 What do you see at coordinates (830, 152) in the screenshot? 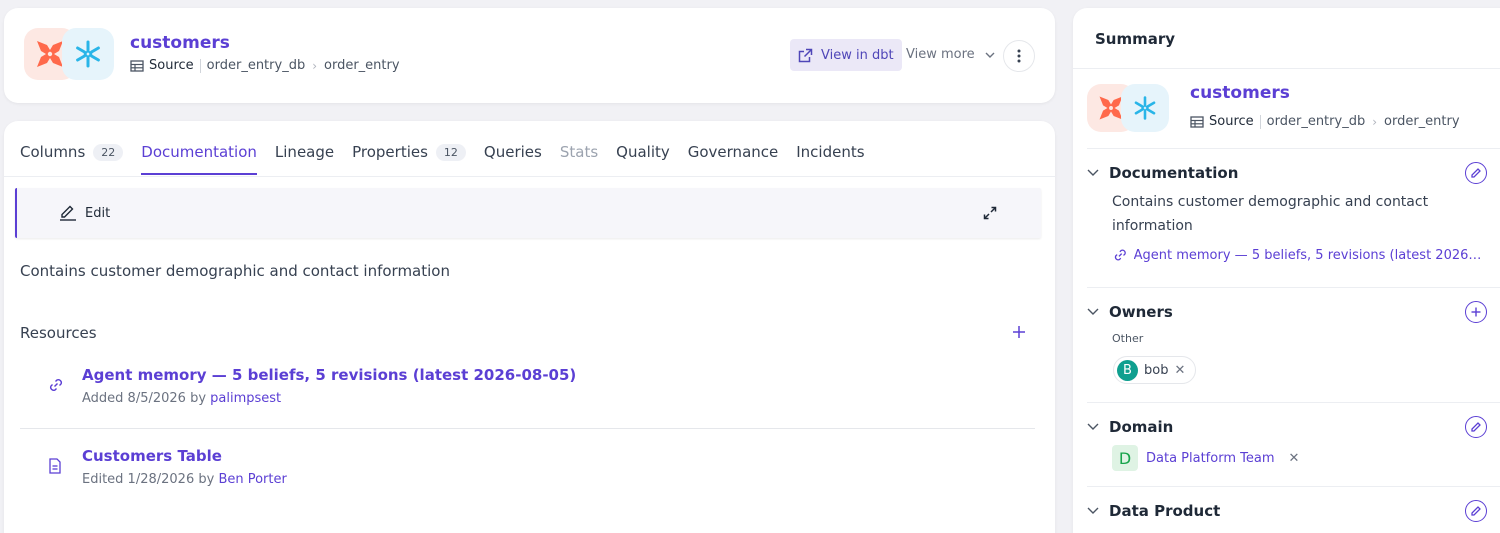
I see `tab-label: Incidents` at bounding box center [830, 152].